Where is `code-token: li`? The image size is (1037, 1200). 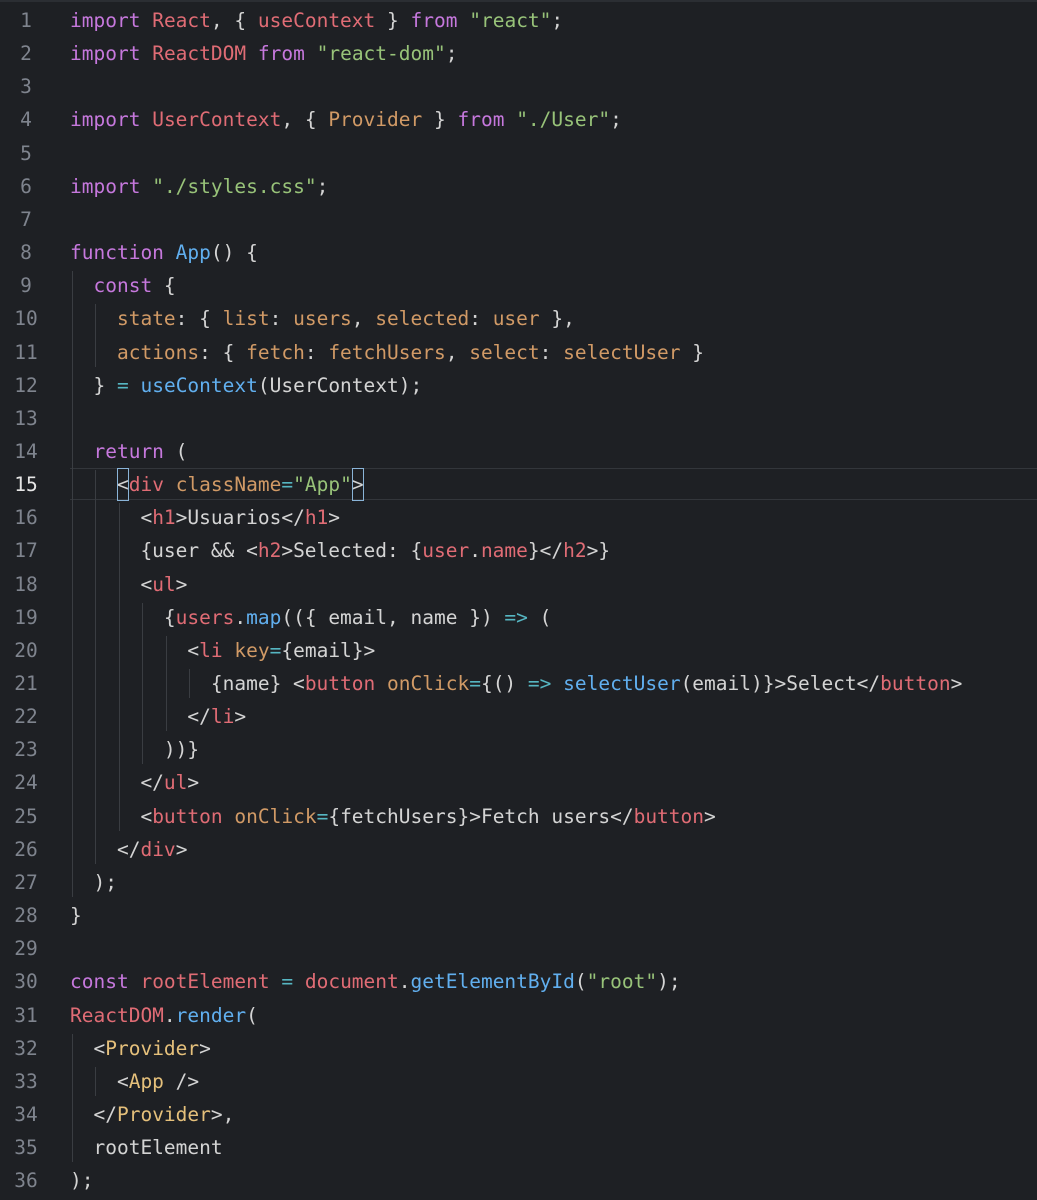 code-token: li is located at coordinates (222, 717).